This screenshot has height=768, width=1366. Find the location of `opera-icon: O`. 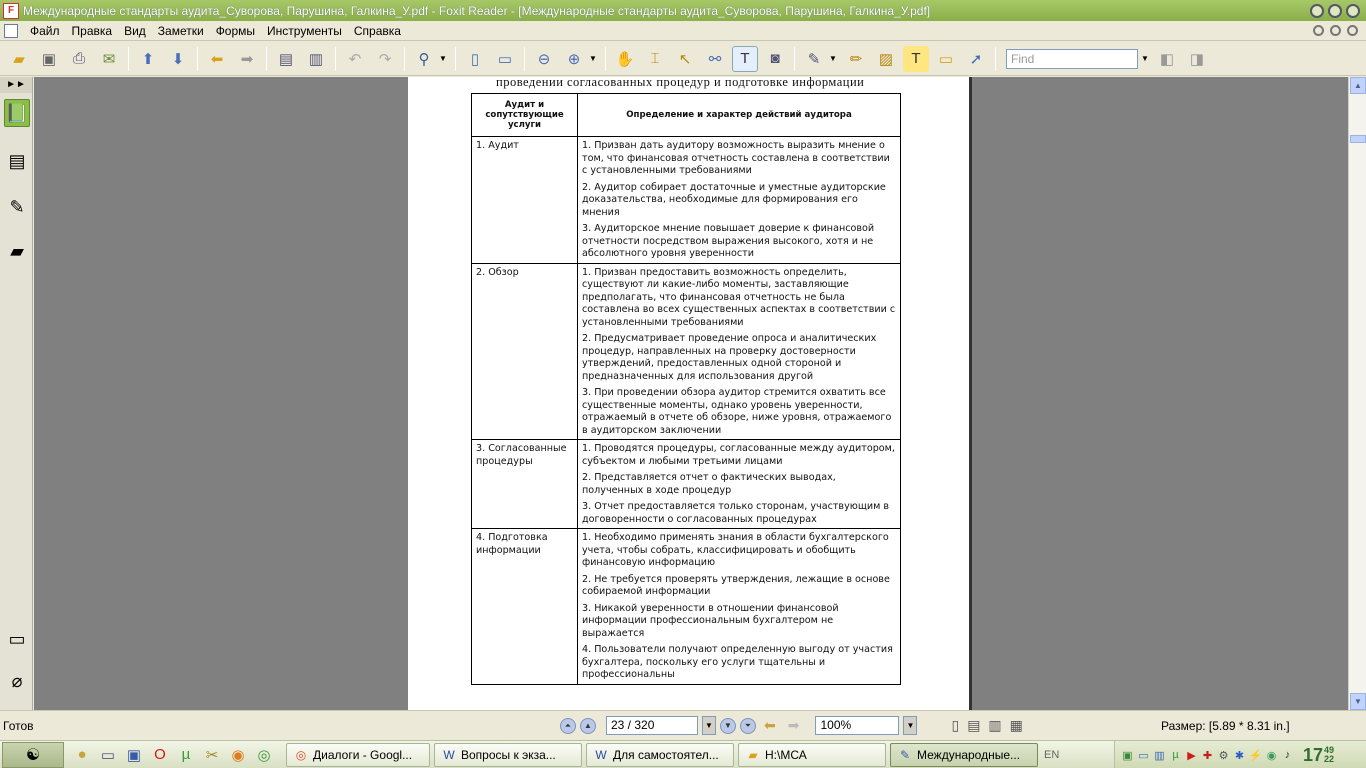

opera-icon: O is located at coordinates (160, 755).